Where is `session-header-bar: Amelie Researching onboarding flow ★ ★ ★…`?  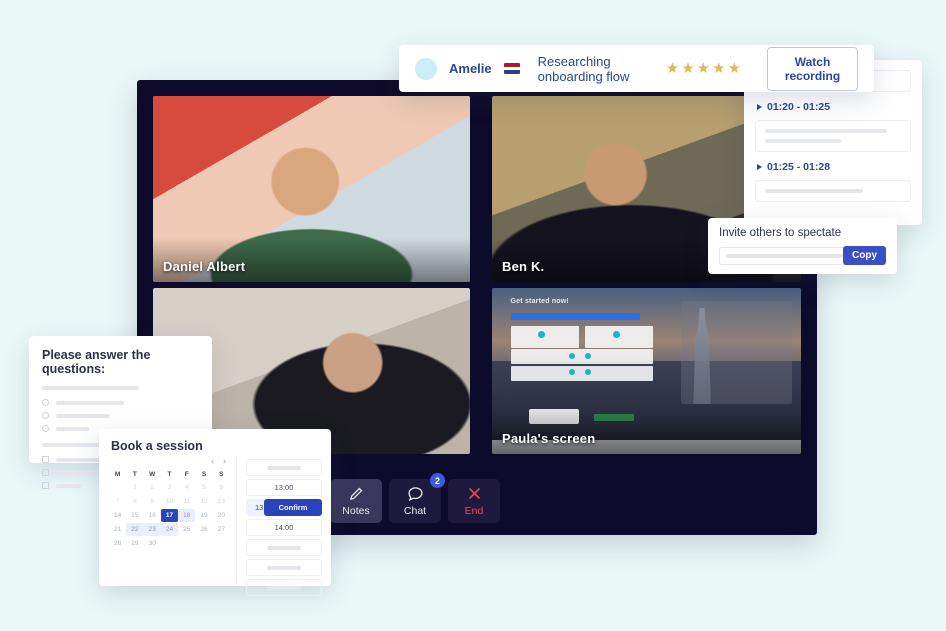
session-header-bar: Amelie Researching onboarding flow ★ ★ ★… is located at coordinates (636, 68).